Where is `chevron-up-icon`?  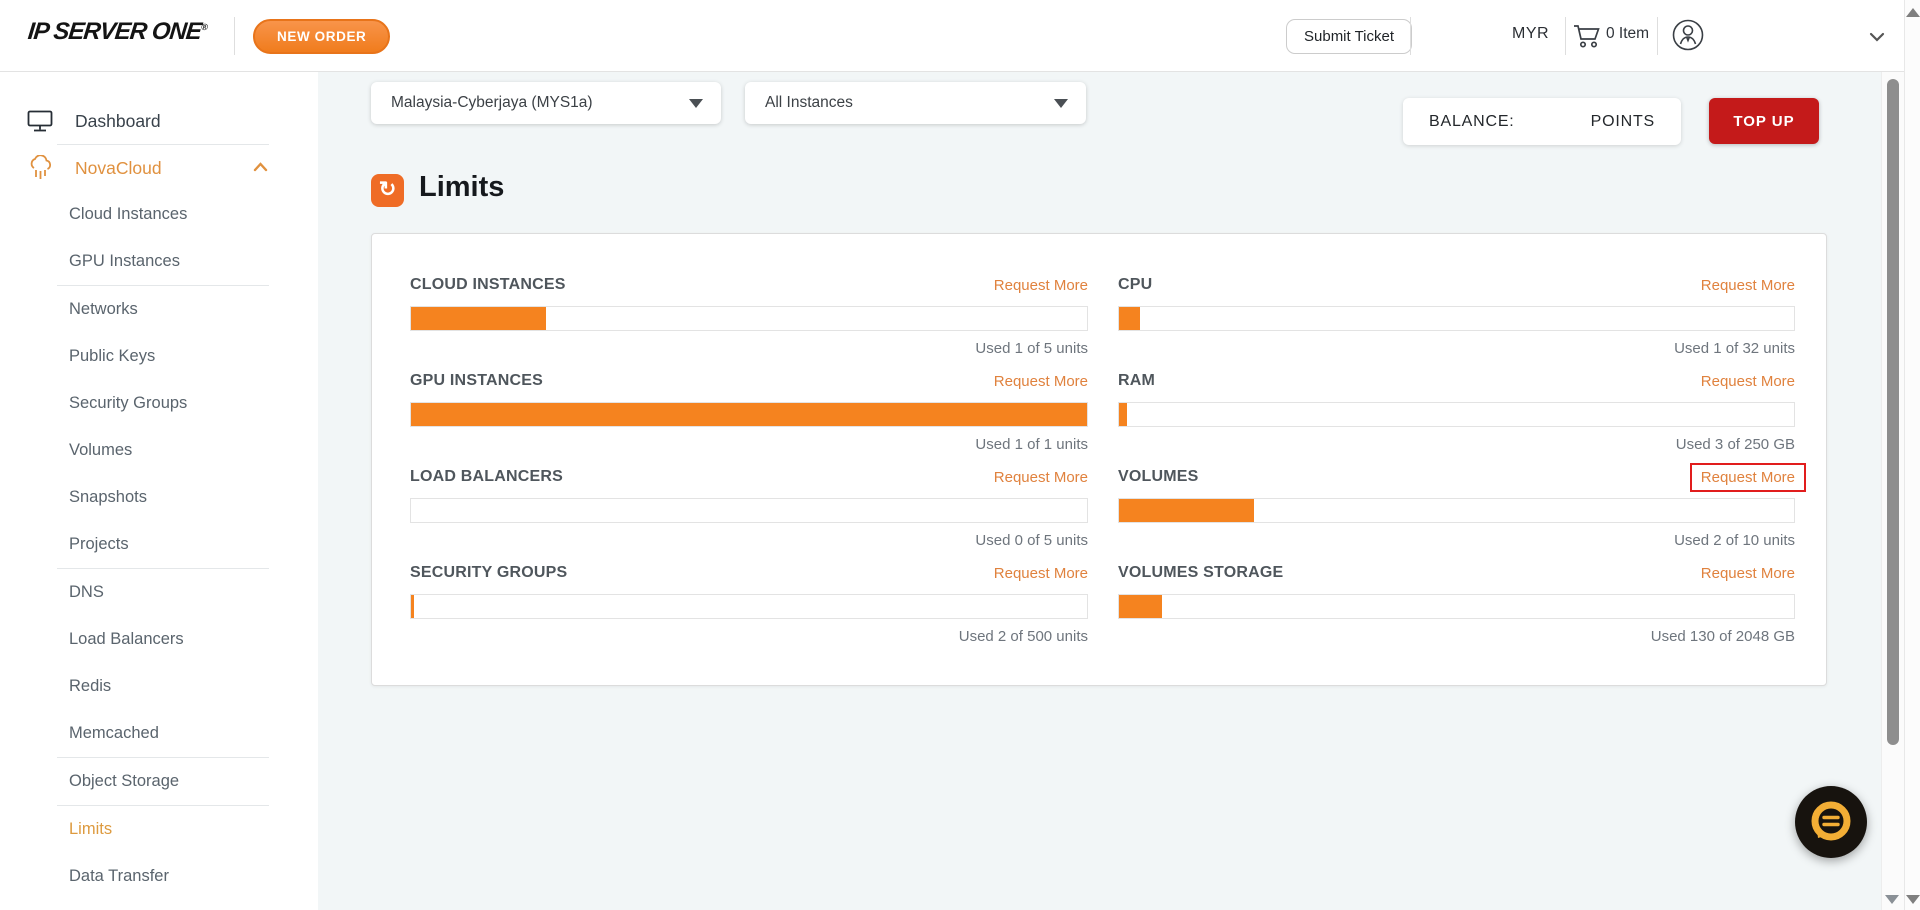
chevron-up-icon is located at coordinates (260, 168).